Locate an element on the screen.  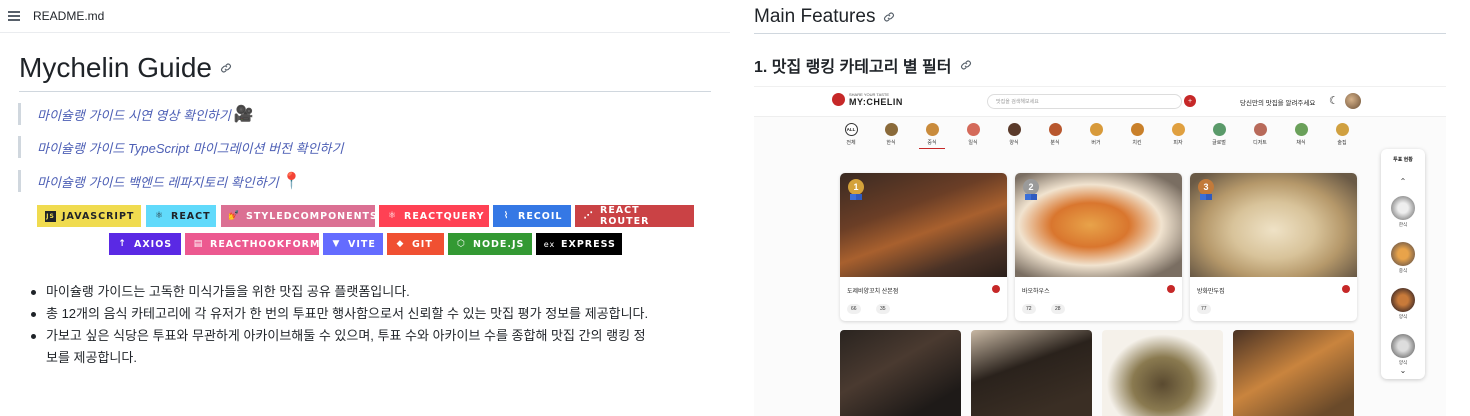
vote-status-panel: 투표 현황 ⌃ 한식 중식 양식 양식 ⌄ is located at coordinates (1403, 264).